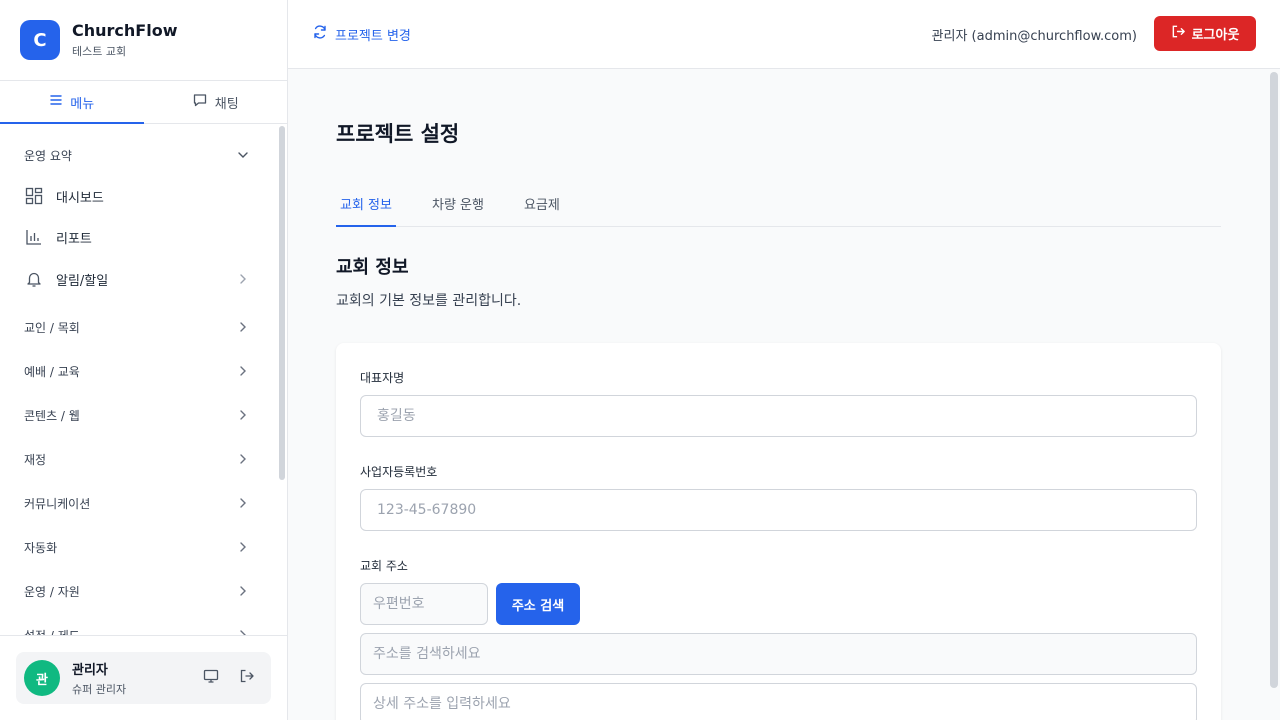 This screenshot has width=1280, height=720. I want to click on menu-group-label: 예배 / 교육, so click(52, 371).